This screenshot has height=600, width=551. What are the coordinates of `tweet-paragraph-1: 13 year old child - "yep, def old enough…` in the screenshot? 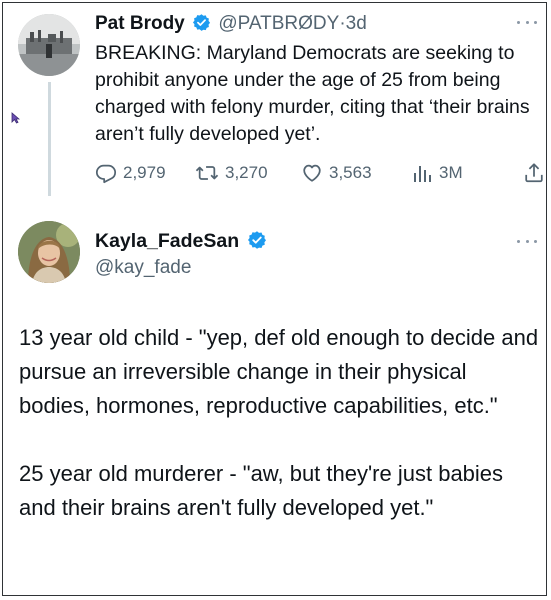 It's located at (279, 371).